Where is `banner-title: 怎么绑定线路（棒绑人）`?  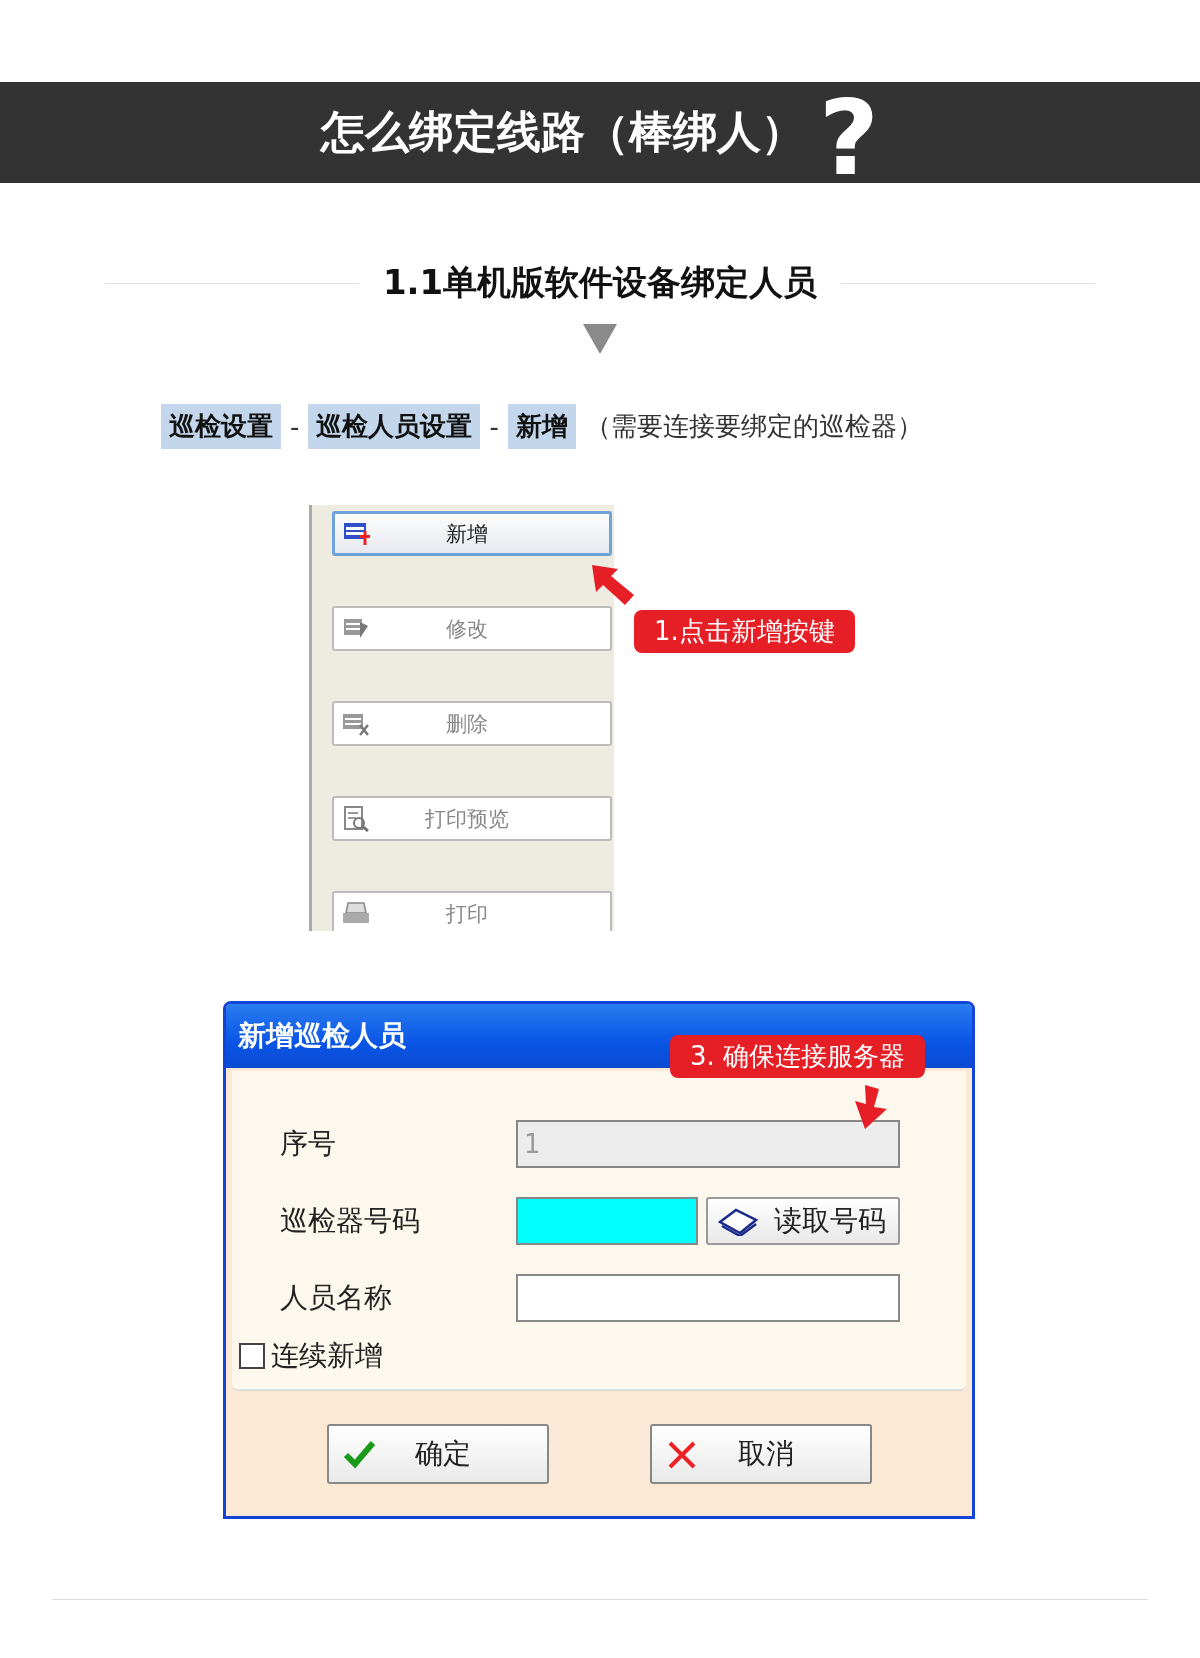 banner-title: 怎么绑定线路（棒绑人） is located at coordinates (562, 132).